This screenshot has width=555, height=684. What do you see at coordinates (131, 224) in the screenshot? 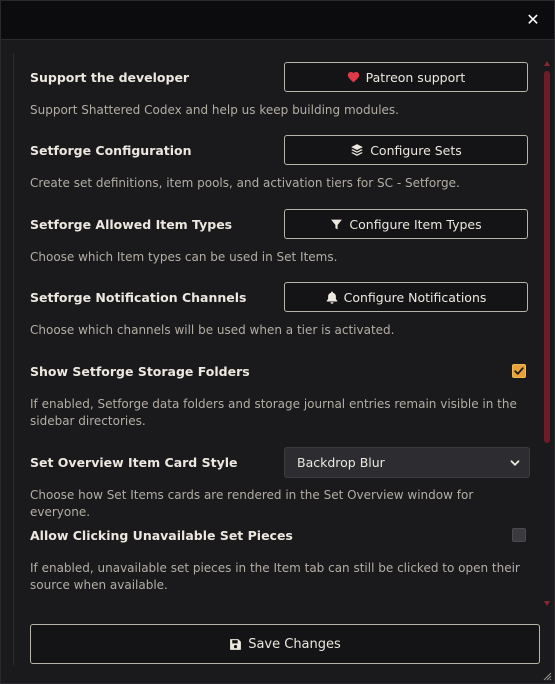
I see `setting-label: Setforge Allowed Item Types` at bounding box center [131, 224].